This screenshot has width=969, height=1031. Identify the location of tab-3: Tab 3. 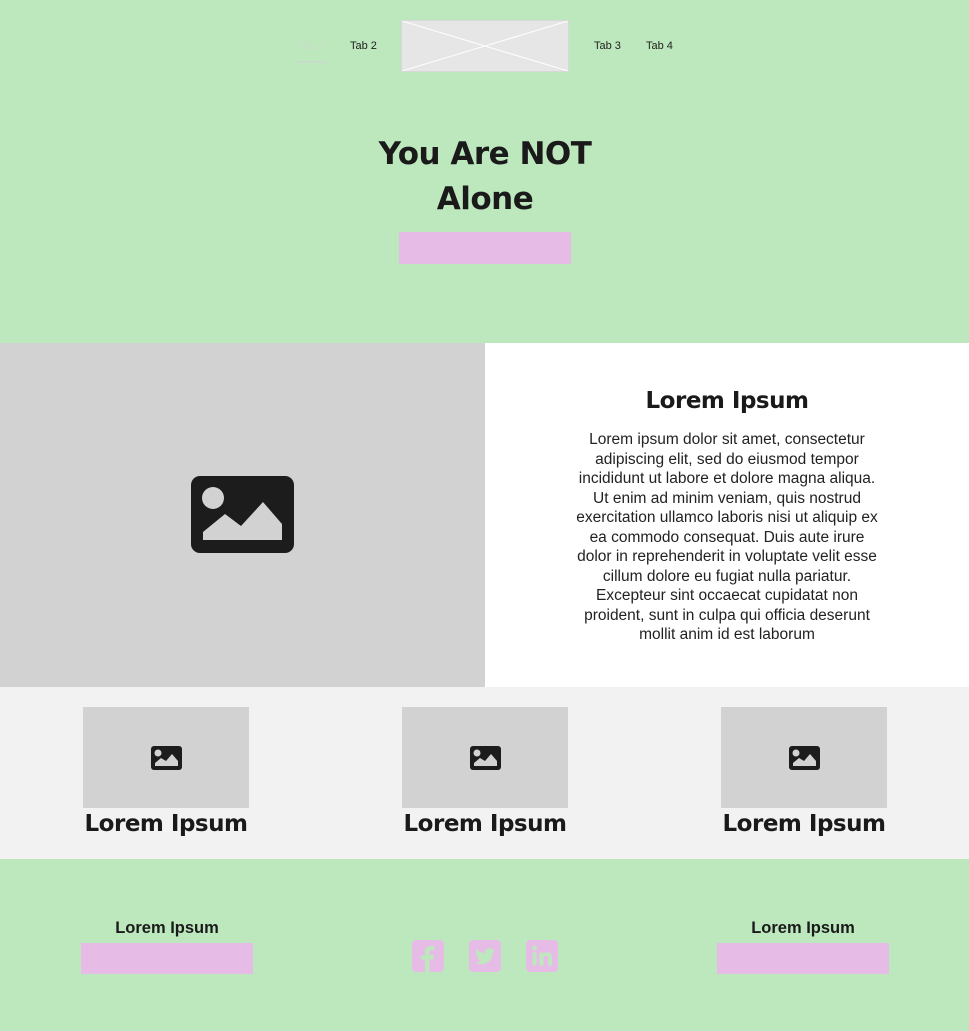
(607, 46).